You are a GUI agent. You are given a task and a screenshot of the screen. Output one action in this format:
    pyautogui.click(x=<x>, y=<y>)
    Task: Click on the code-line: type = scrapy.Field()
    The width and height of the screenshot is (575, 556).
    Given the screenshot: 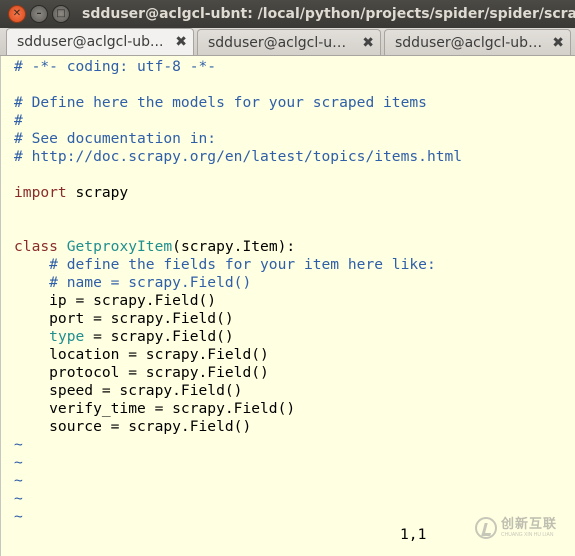 What is the action you would take?
    pyautogui.click(x=124, y=337)
    